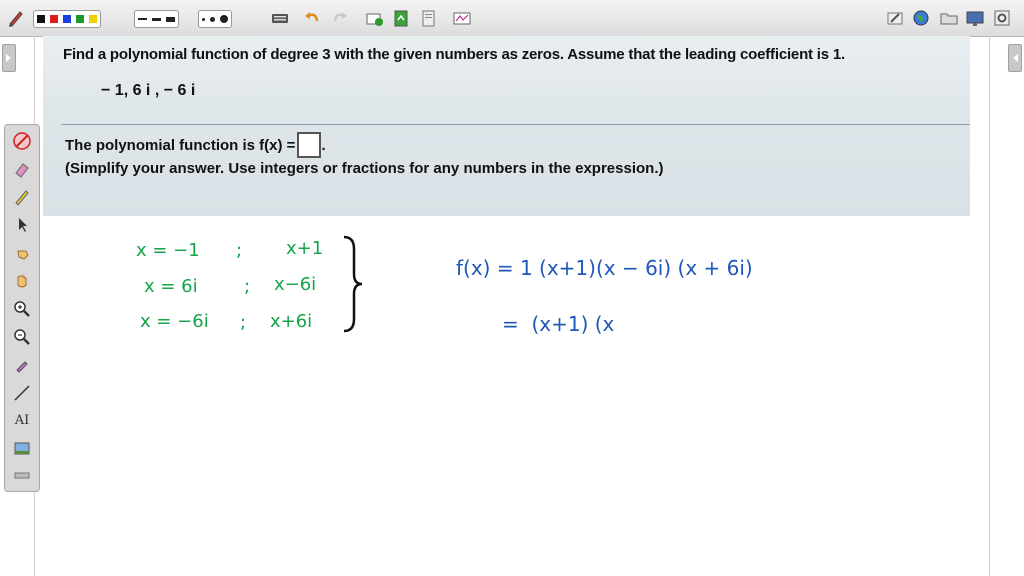 This screenshot has height=576, width=1024. What do you see at coordinates (312, 18) in the screenshot?
I see `undo-icon` at bounding box center [312, 18].